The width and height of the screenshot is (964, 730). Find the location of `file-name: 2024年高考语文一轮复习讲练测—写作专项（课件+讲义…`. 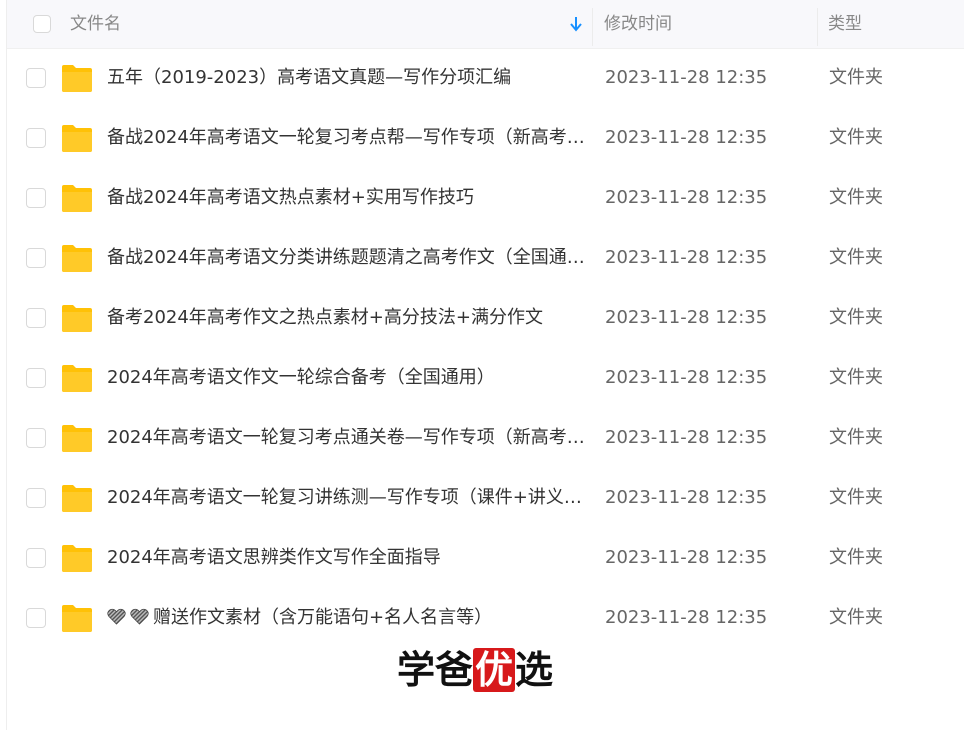

file-name: 2024年高考语文一轮复习讲练测—写作专项（课件+讲义… is located at coordinates (347, 498).